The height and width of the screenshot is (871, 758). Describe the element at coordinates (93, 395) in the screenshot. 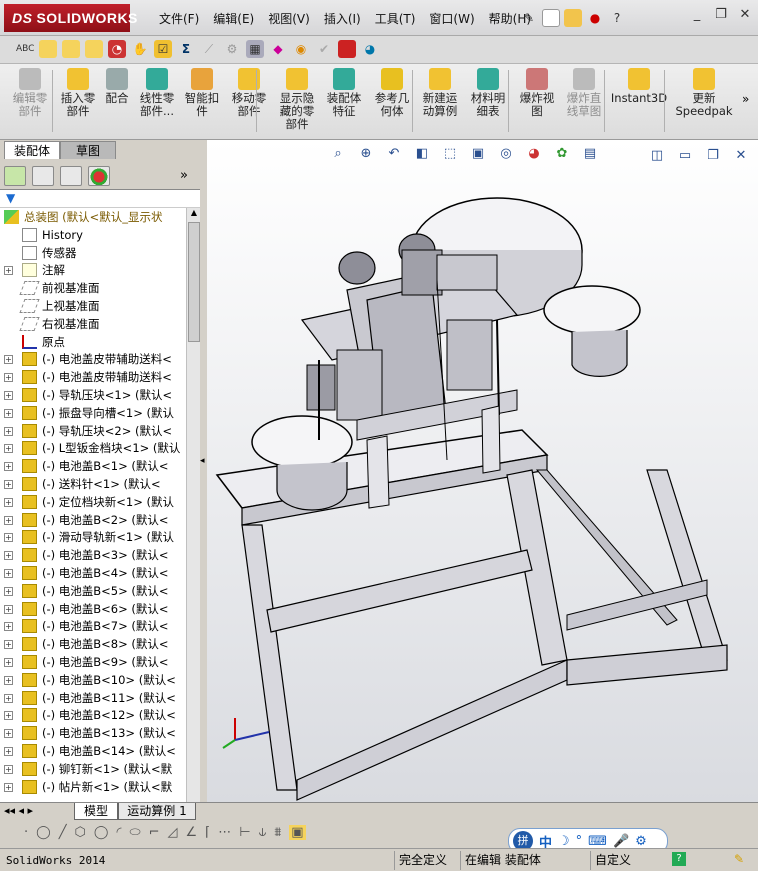

I see `tree-item-component: + (-) 导轨压块<1> (默认<` at that location.